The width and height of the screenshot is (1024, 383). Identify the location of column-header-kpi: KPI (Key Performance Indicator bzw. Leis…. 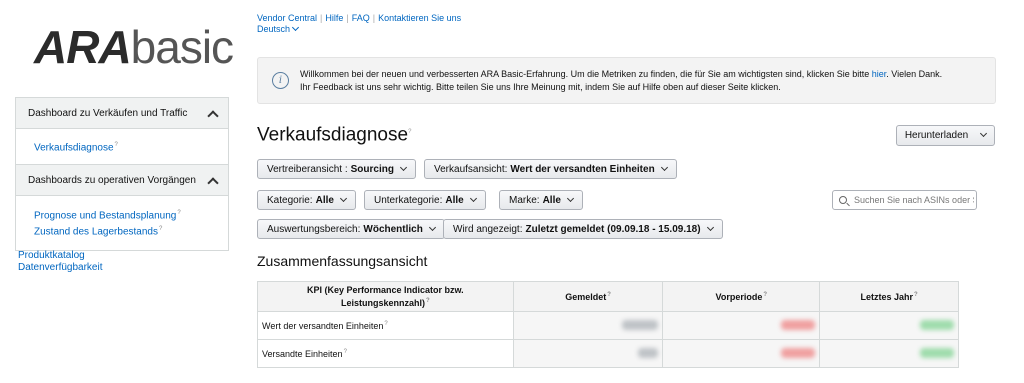
(385, 296).